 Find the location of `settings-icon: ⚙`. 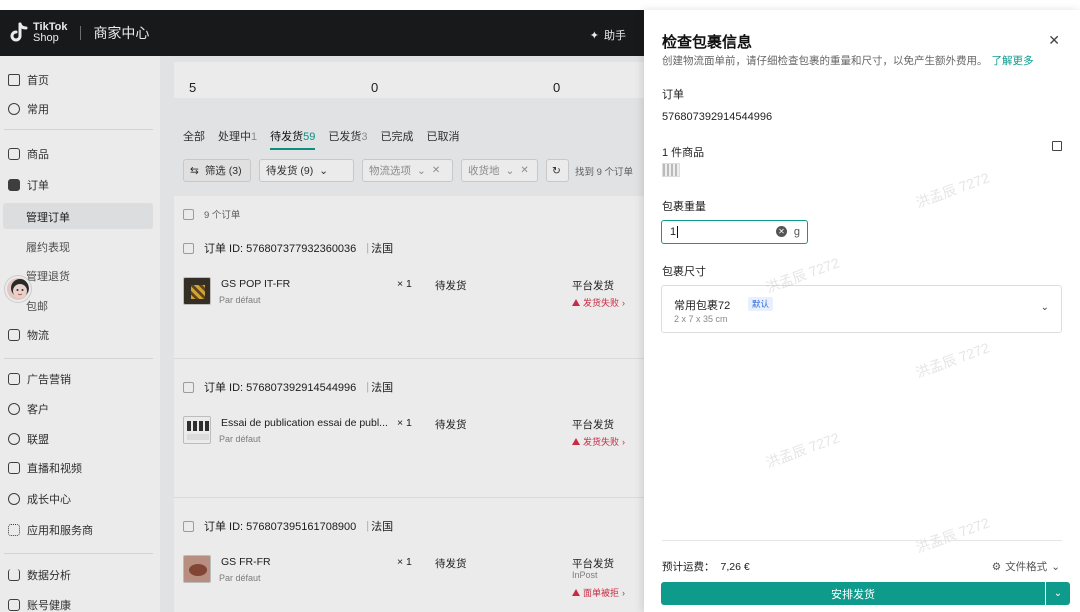

settings-icon: ⚙ is located at coordinates (996, 566).